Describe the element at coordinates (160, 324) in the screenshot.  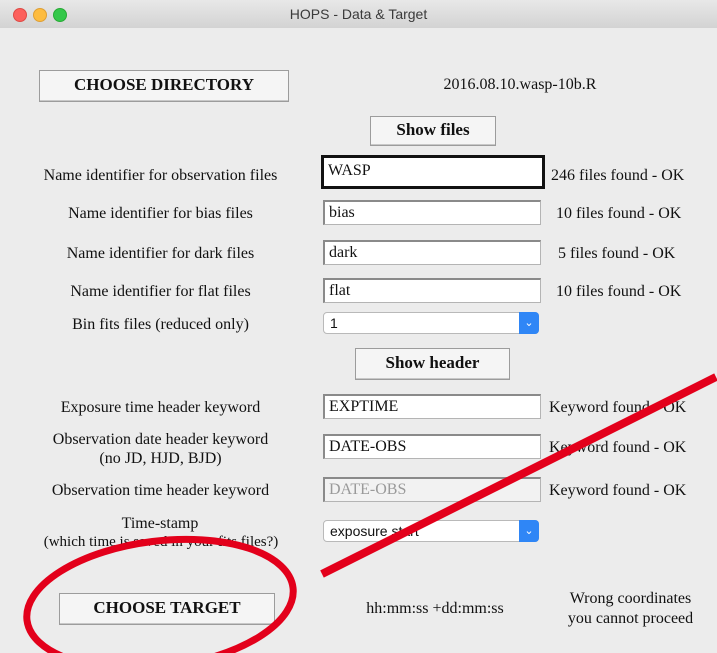
I see `bin-label: Bin fits files (reduced only)` at that location.